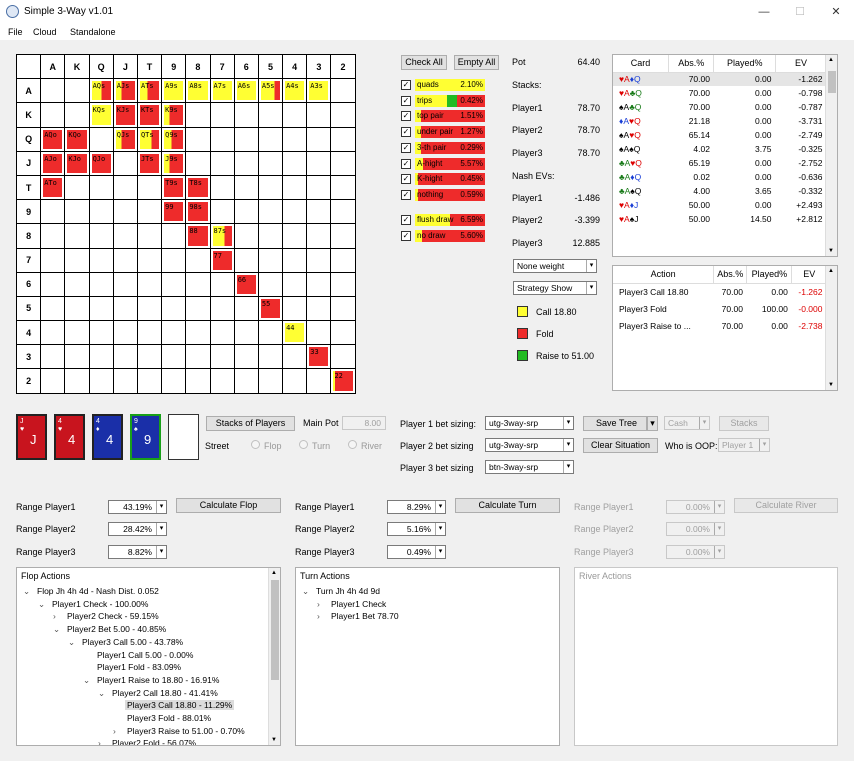  I want to click on grid-cell: QTs, so click(149, 139).